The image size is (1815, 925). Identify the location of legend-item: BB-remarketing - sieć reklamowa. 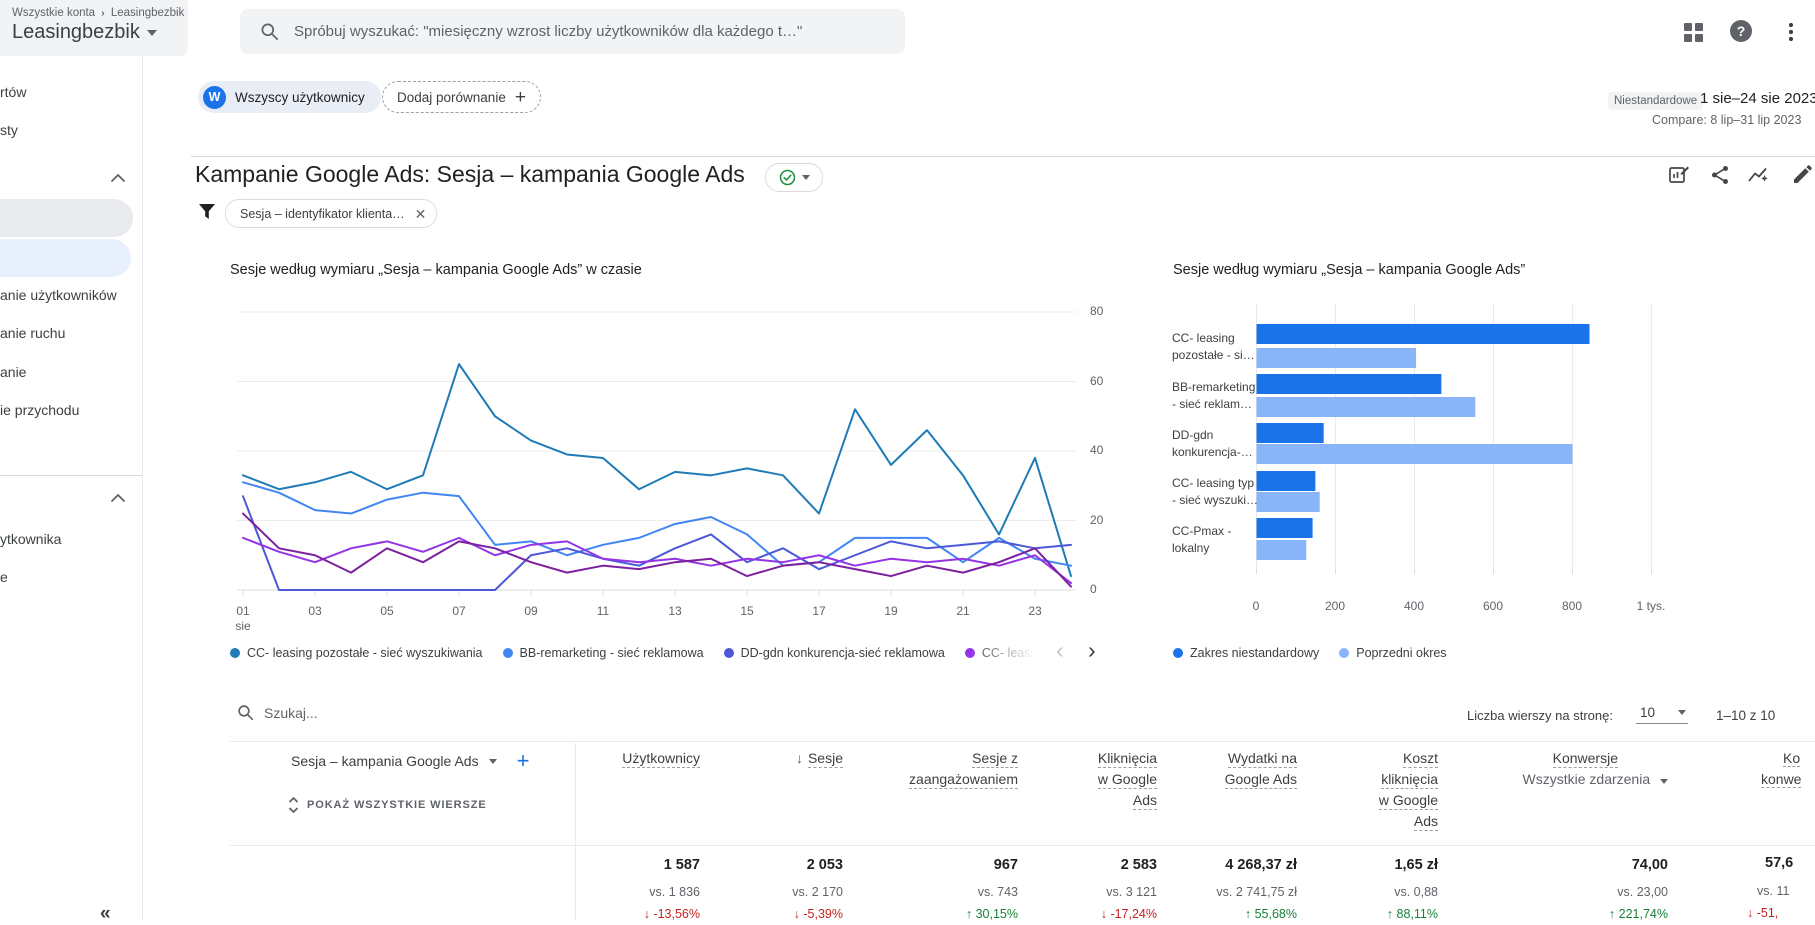
(603, 653).